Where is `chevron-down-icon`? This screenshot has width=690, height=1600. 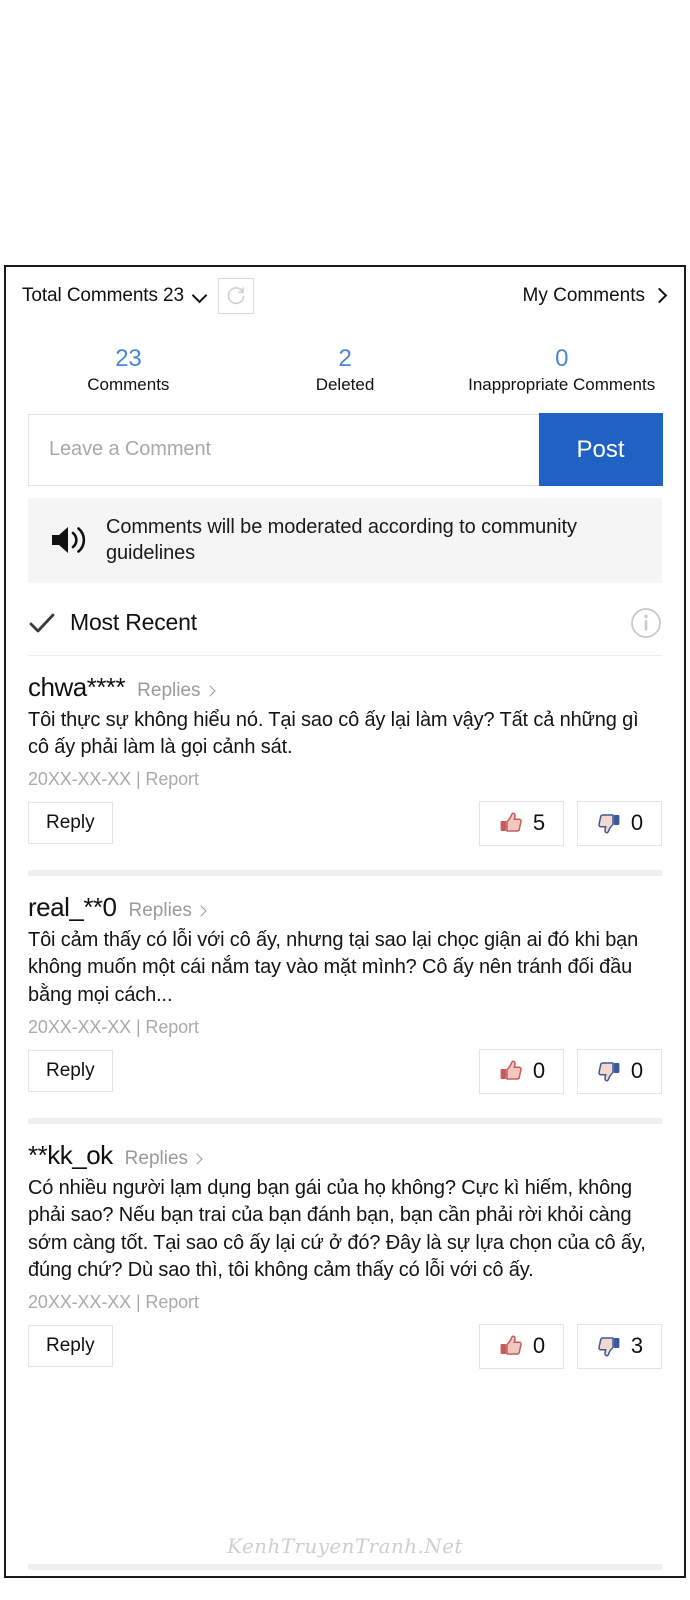 chevron-down-icon is located at coordinates (200, 296).